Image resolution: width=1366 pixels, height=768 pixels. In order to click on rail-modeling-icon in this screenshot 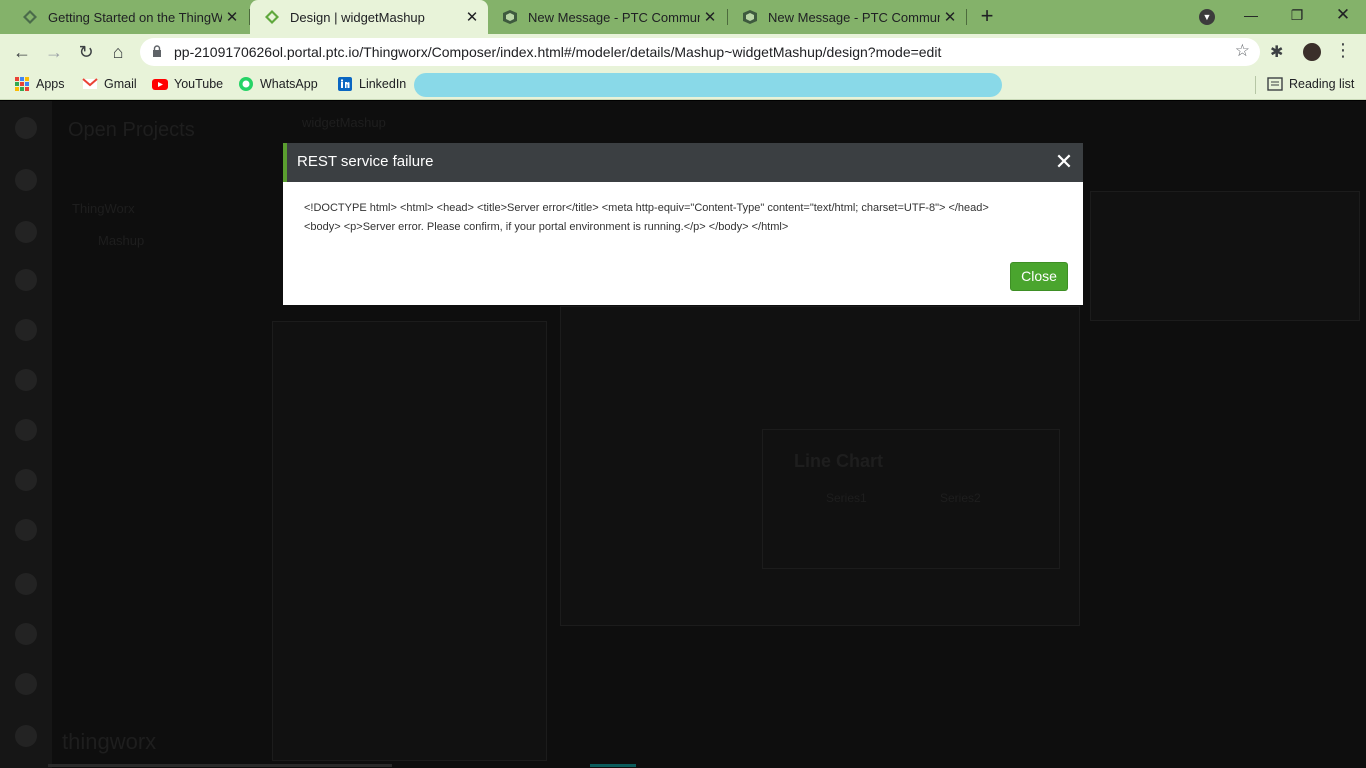, I will do `click(26, 280)`.